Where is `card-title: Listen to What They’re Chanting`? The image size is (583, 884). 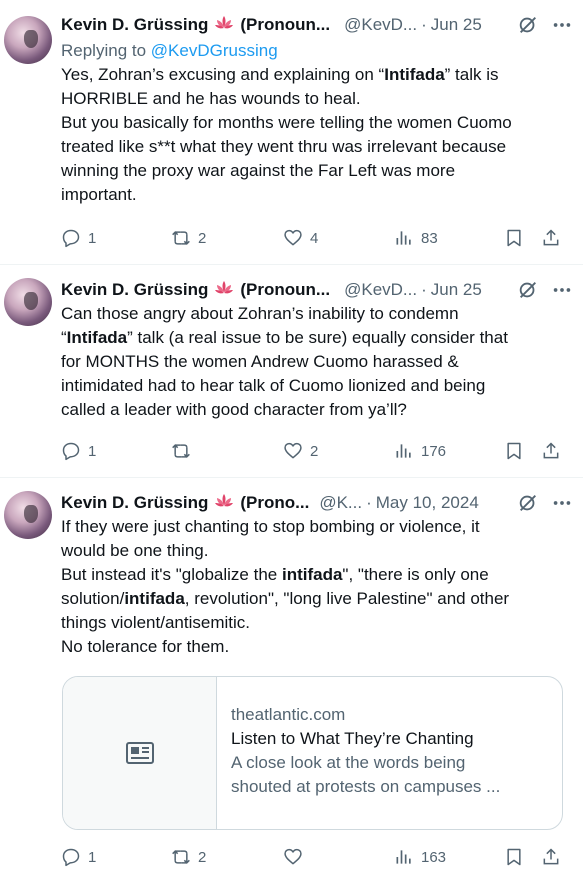
card-title: Listen to What They’re Chanting is located at coordinates (352, 738).